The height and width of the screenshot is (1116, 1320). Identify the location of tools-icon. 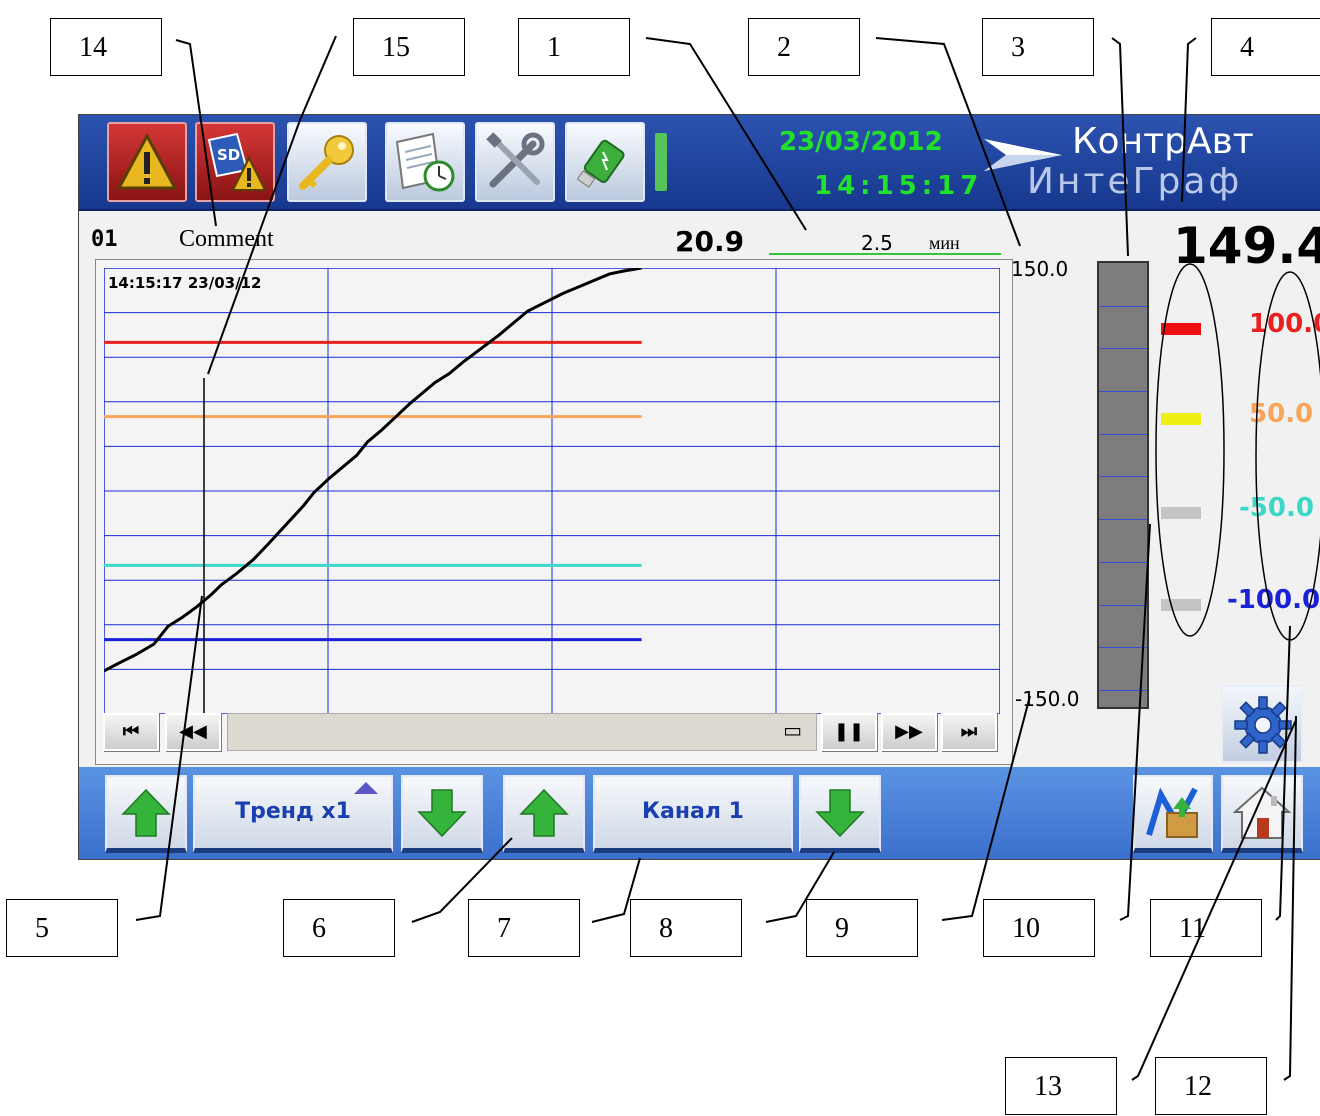
(515, 160).